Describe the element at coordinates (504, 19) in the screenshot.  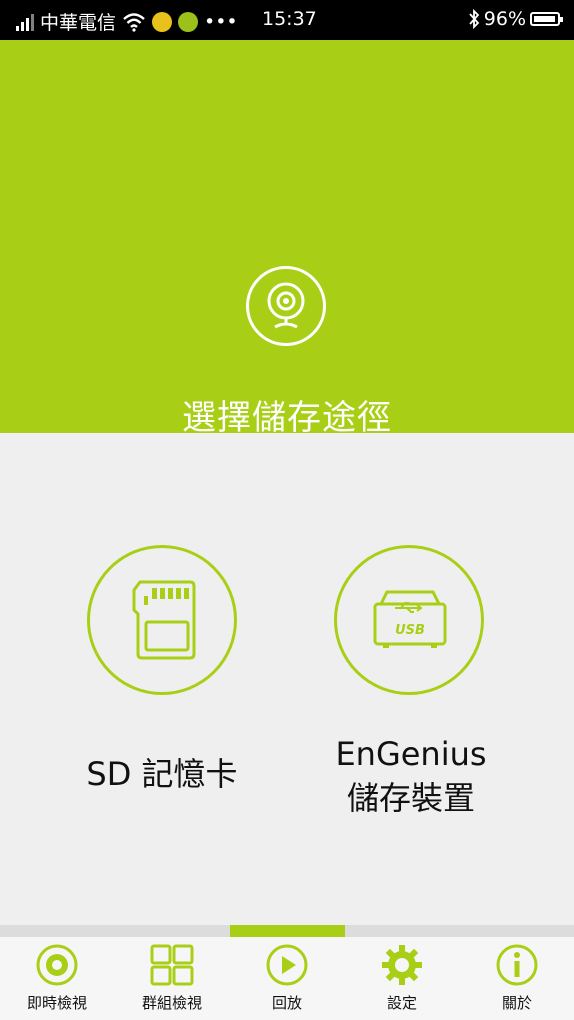
I see `battery-percent: 96%` at that location.